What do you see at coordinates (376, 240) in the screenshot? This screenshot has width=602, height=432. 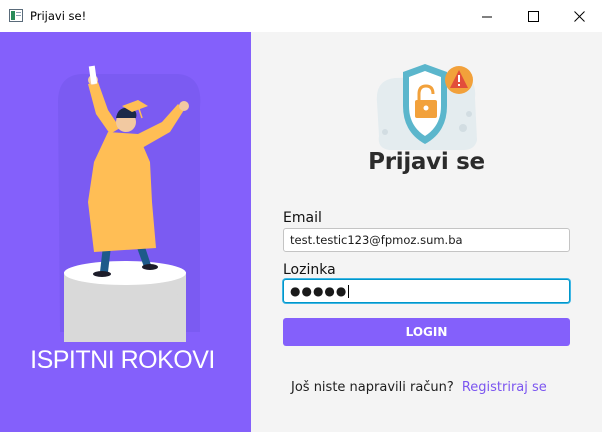 I see `email-value: test.testic123@fpmoz.sum.ba` at bounding box center [376, 240].